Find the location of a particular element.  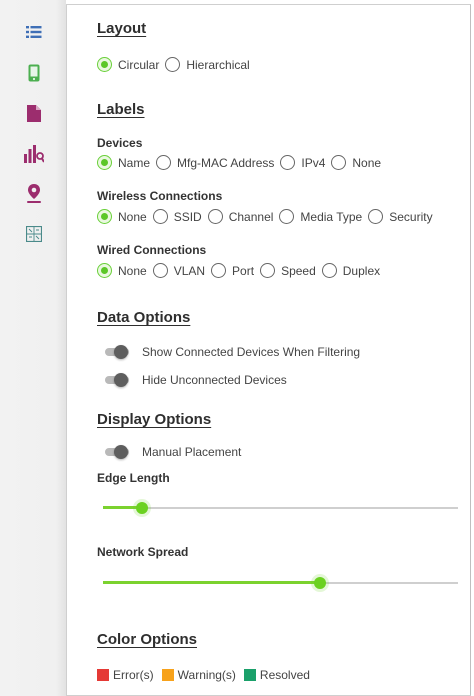

wireless-option-media-type: Media Type is located at coordinates (320, 216).